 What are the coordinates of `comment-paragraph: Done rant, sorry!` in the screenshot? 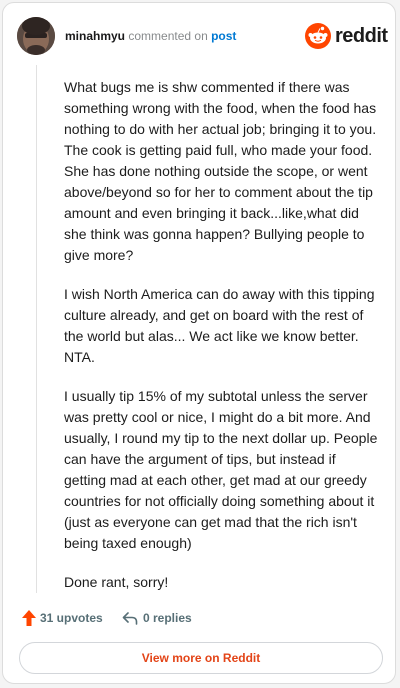 It's located at (116, 582).